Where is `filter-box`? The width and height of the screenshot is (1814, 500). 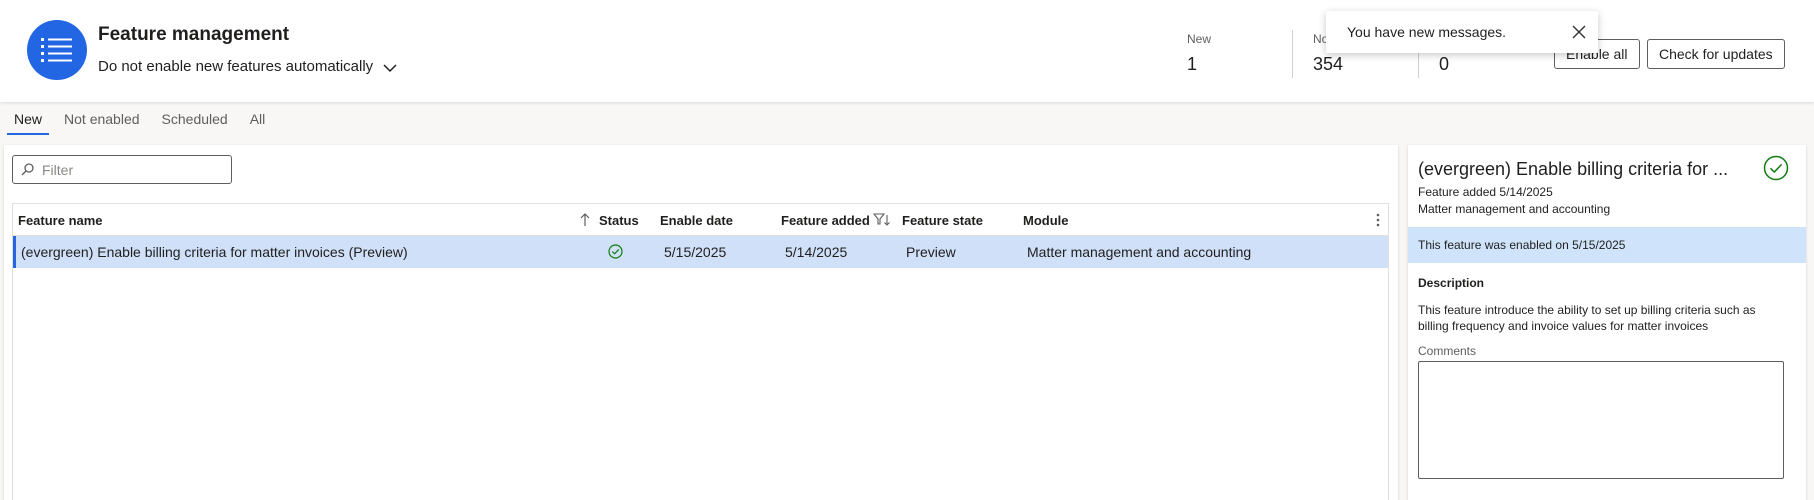 filter-box is located at coordinates (122, 169).